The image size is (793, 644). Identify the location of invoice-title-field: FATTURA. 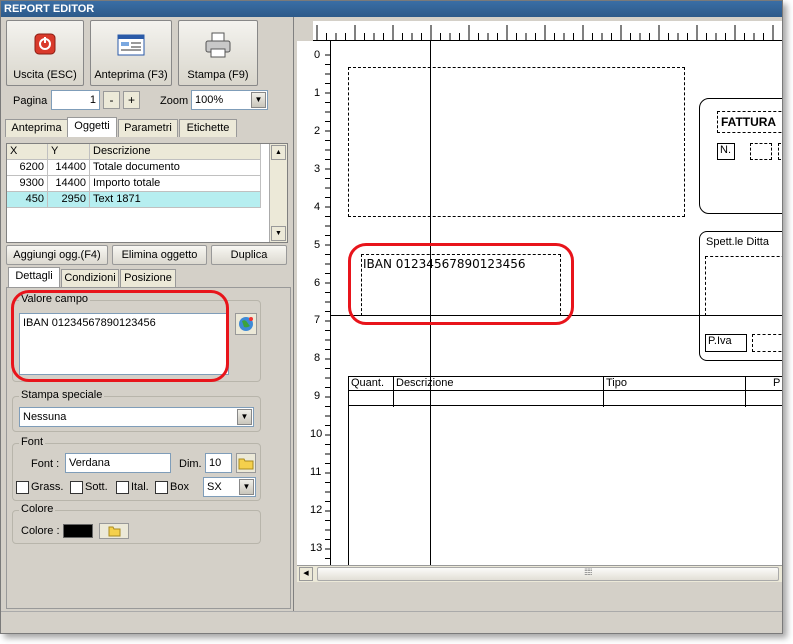
(749, 122).